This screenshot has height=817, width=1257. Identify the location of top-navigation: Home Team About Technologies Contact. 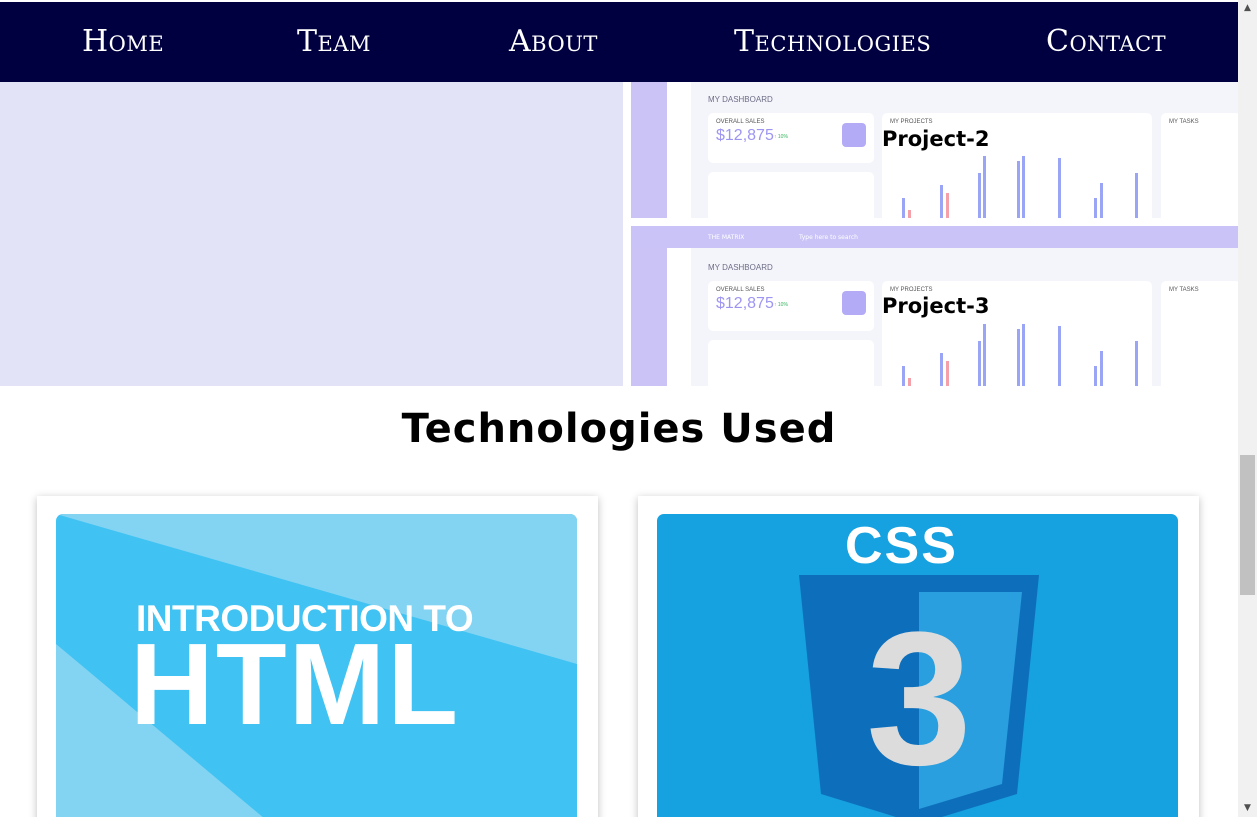
(619, 42).